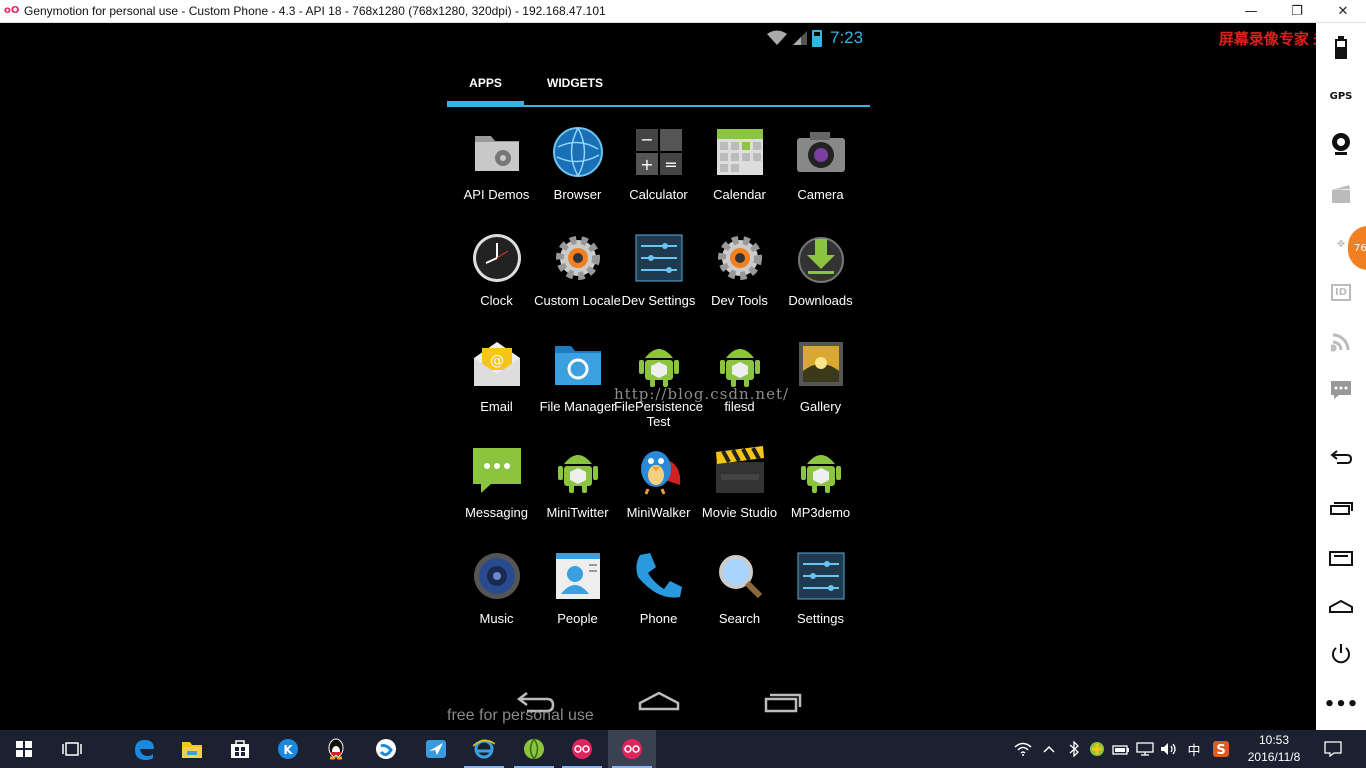 The image size is (1366, 768). What do you see at coordinates (1341, 458) in the screenshot?
I see `sidebar-back-button` at bounding box center [1341, 458].